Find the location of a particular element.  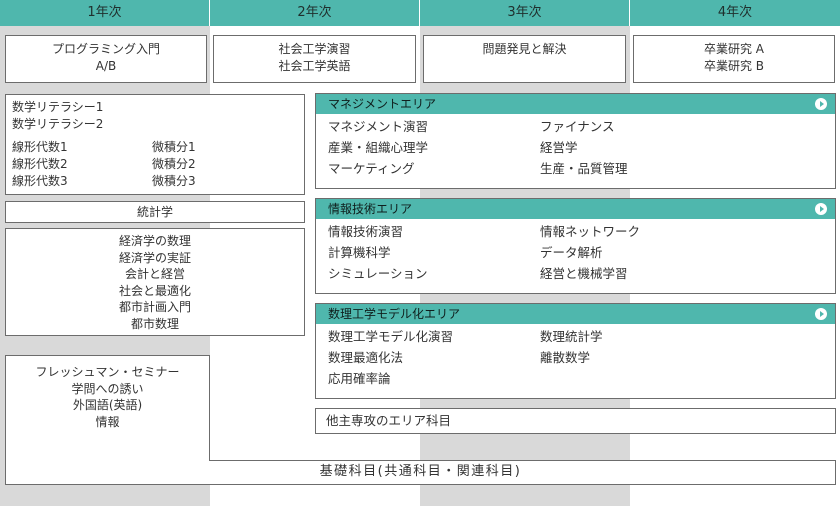

course-name: 数理工学モデル化演習 is located at coordinates (391, 336).